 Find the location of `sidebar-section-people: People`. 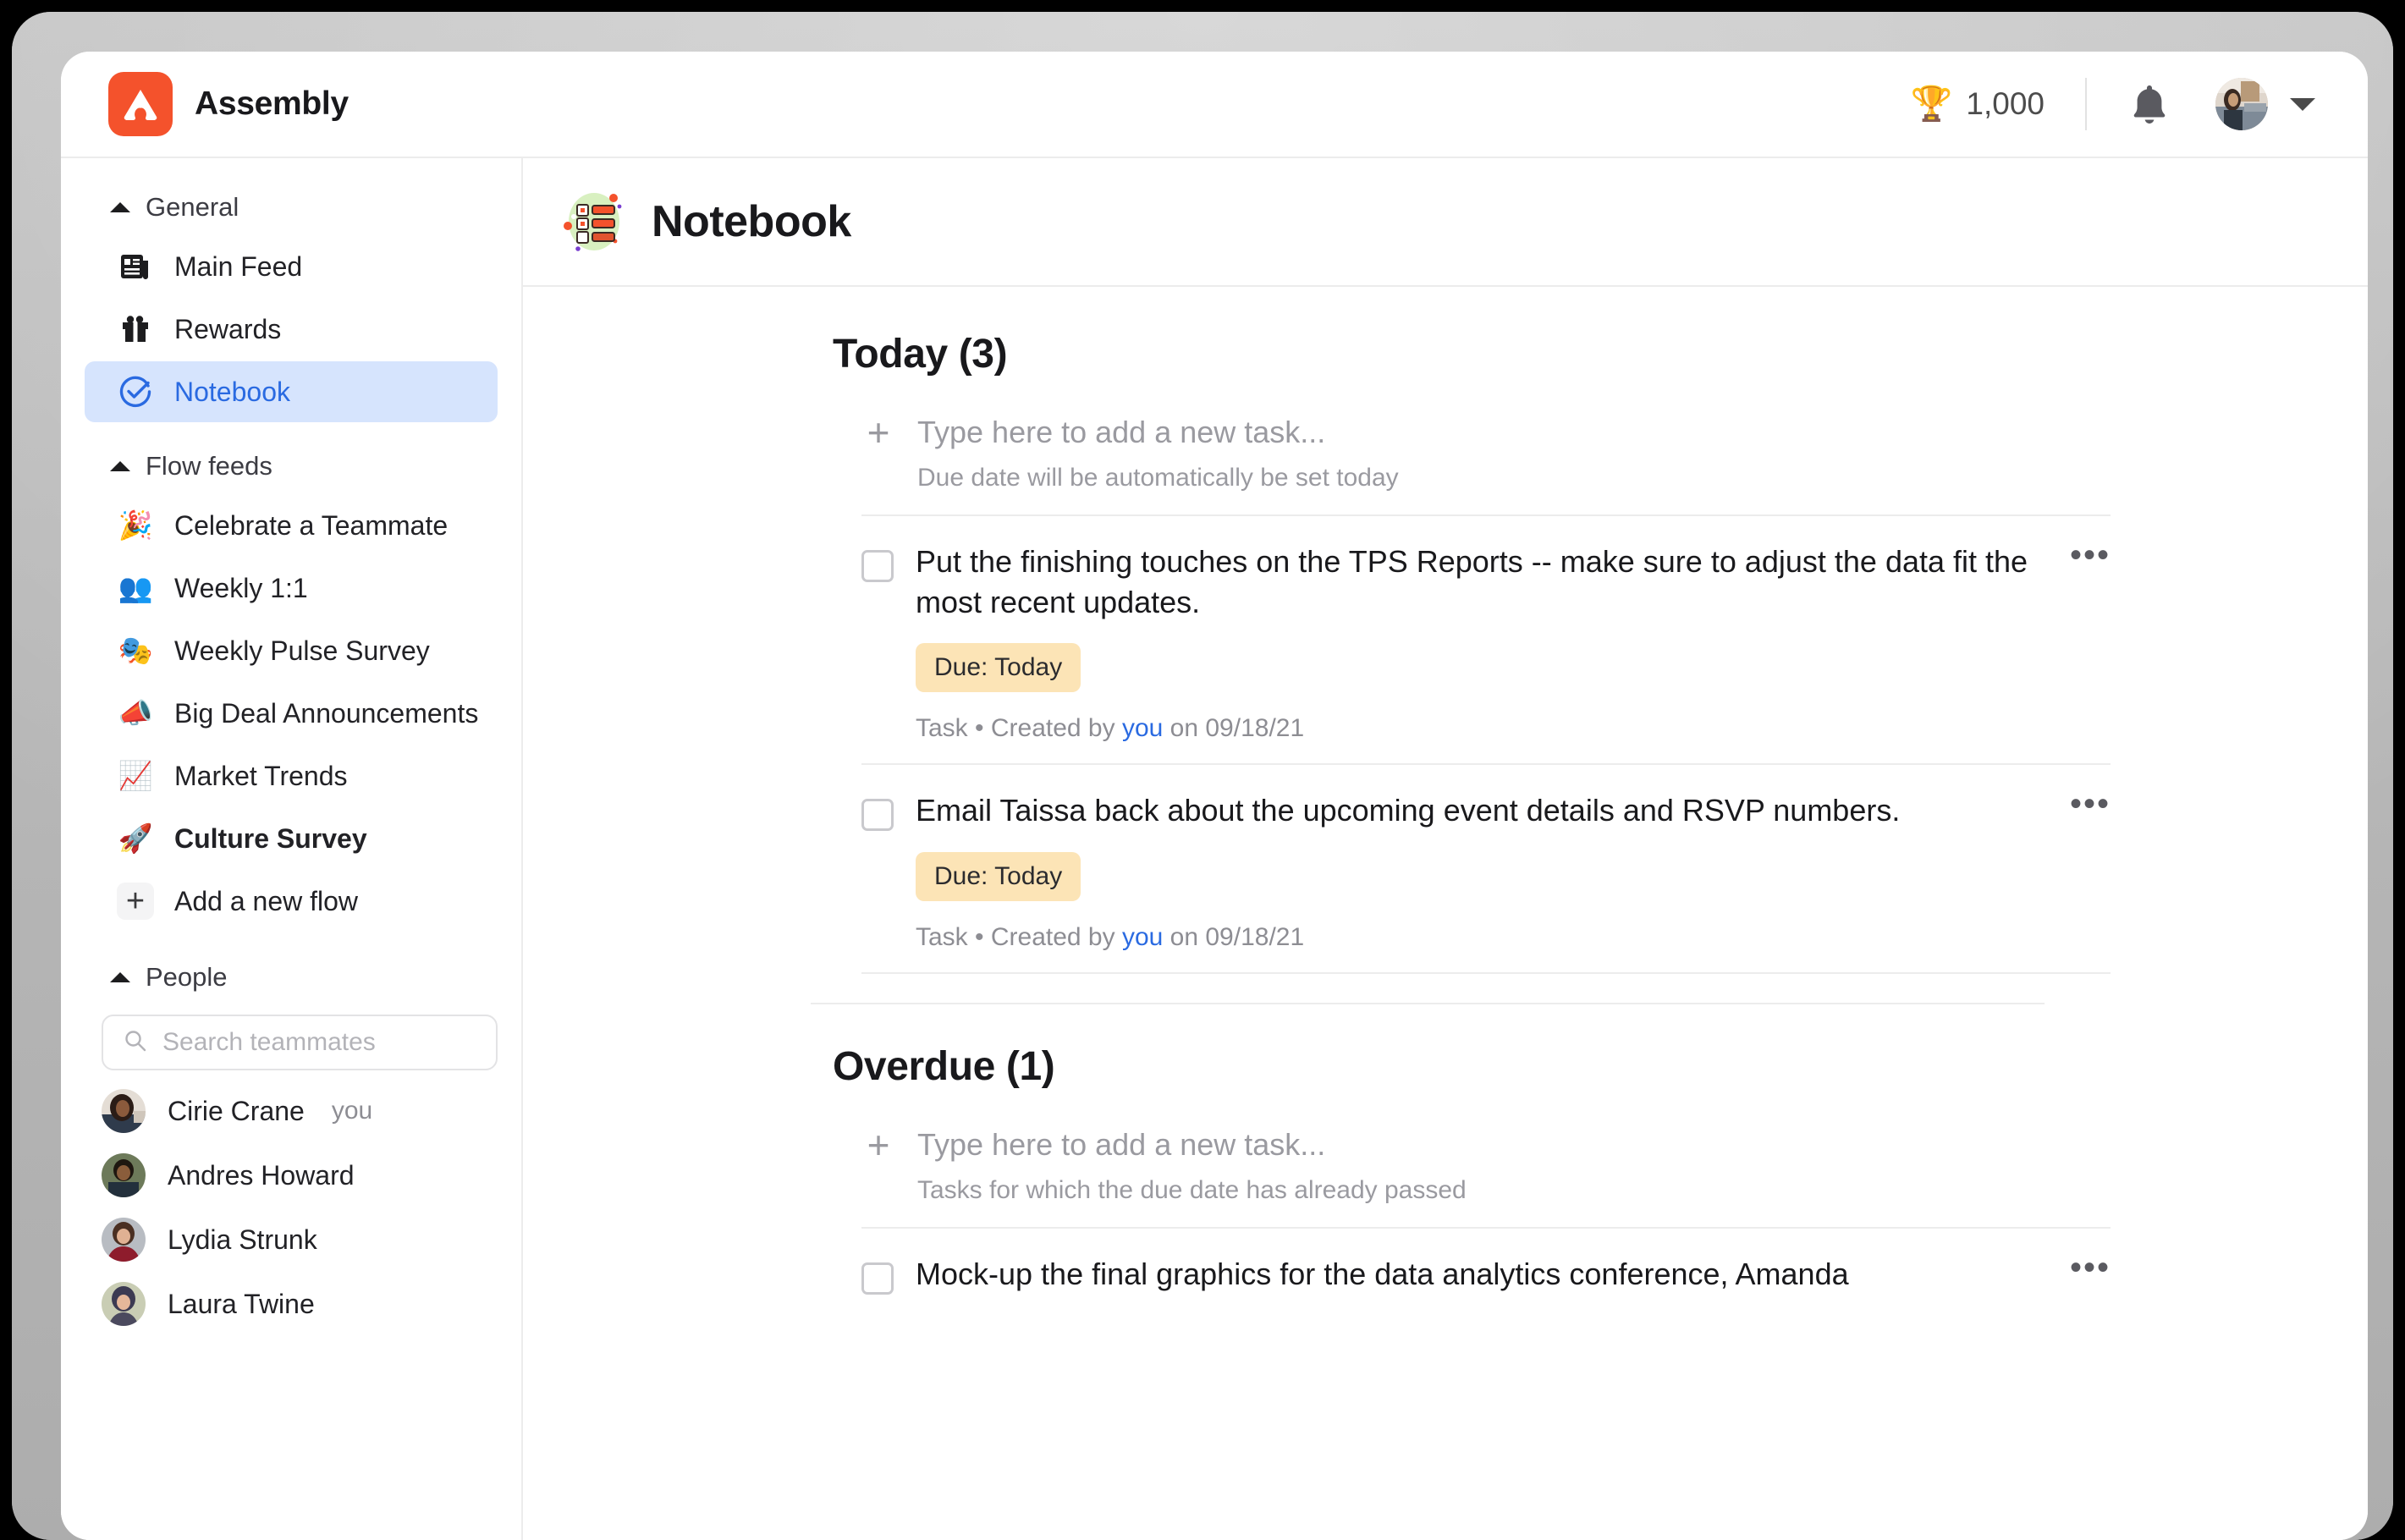

sidebar-section-people: People is located at coordinates (291, 977).